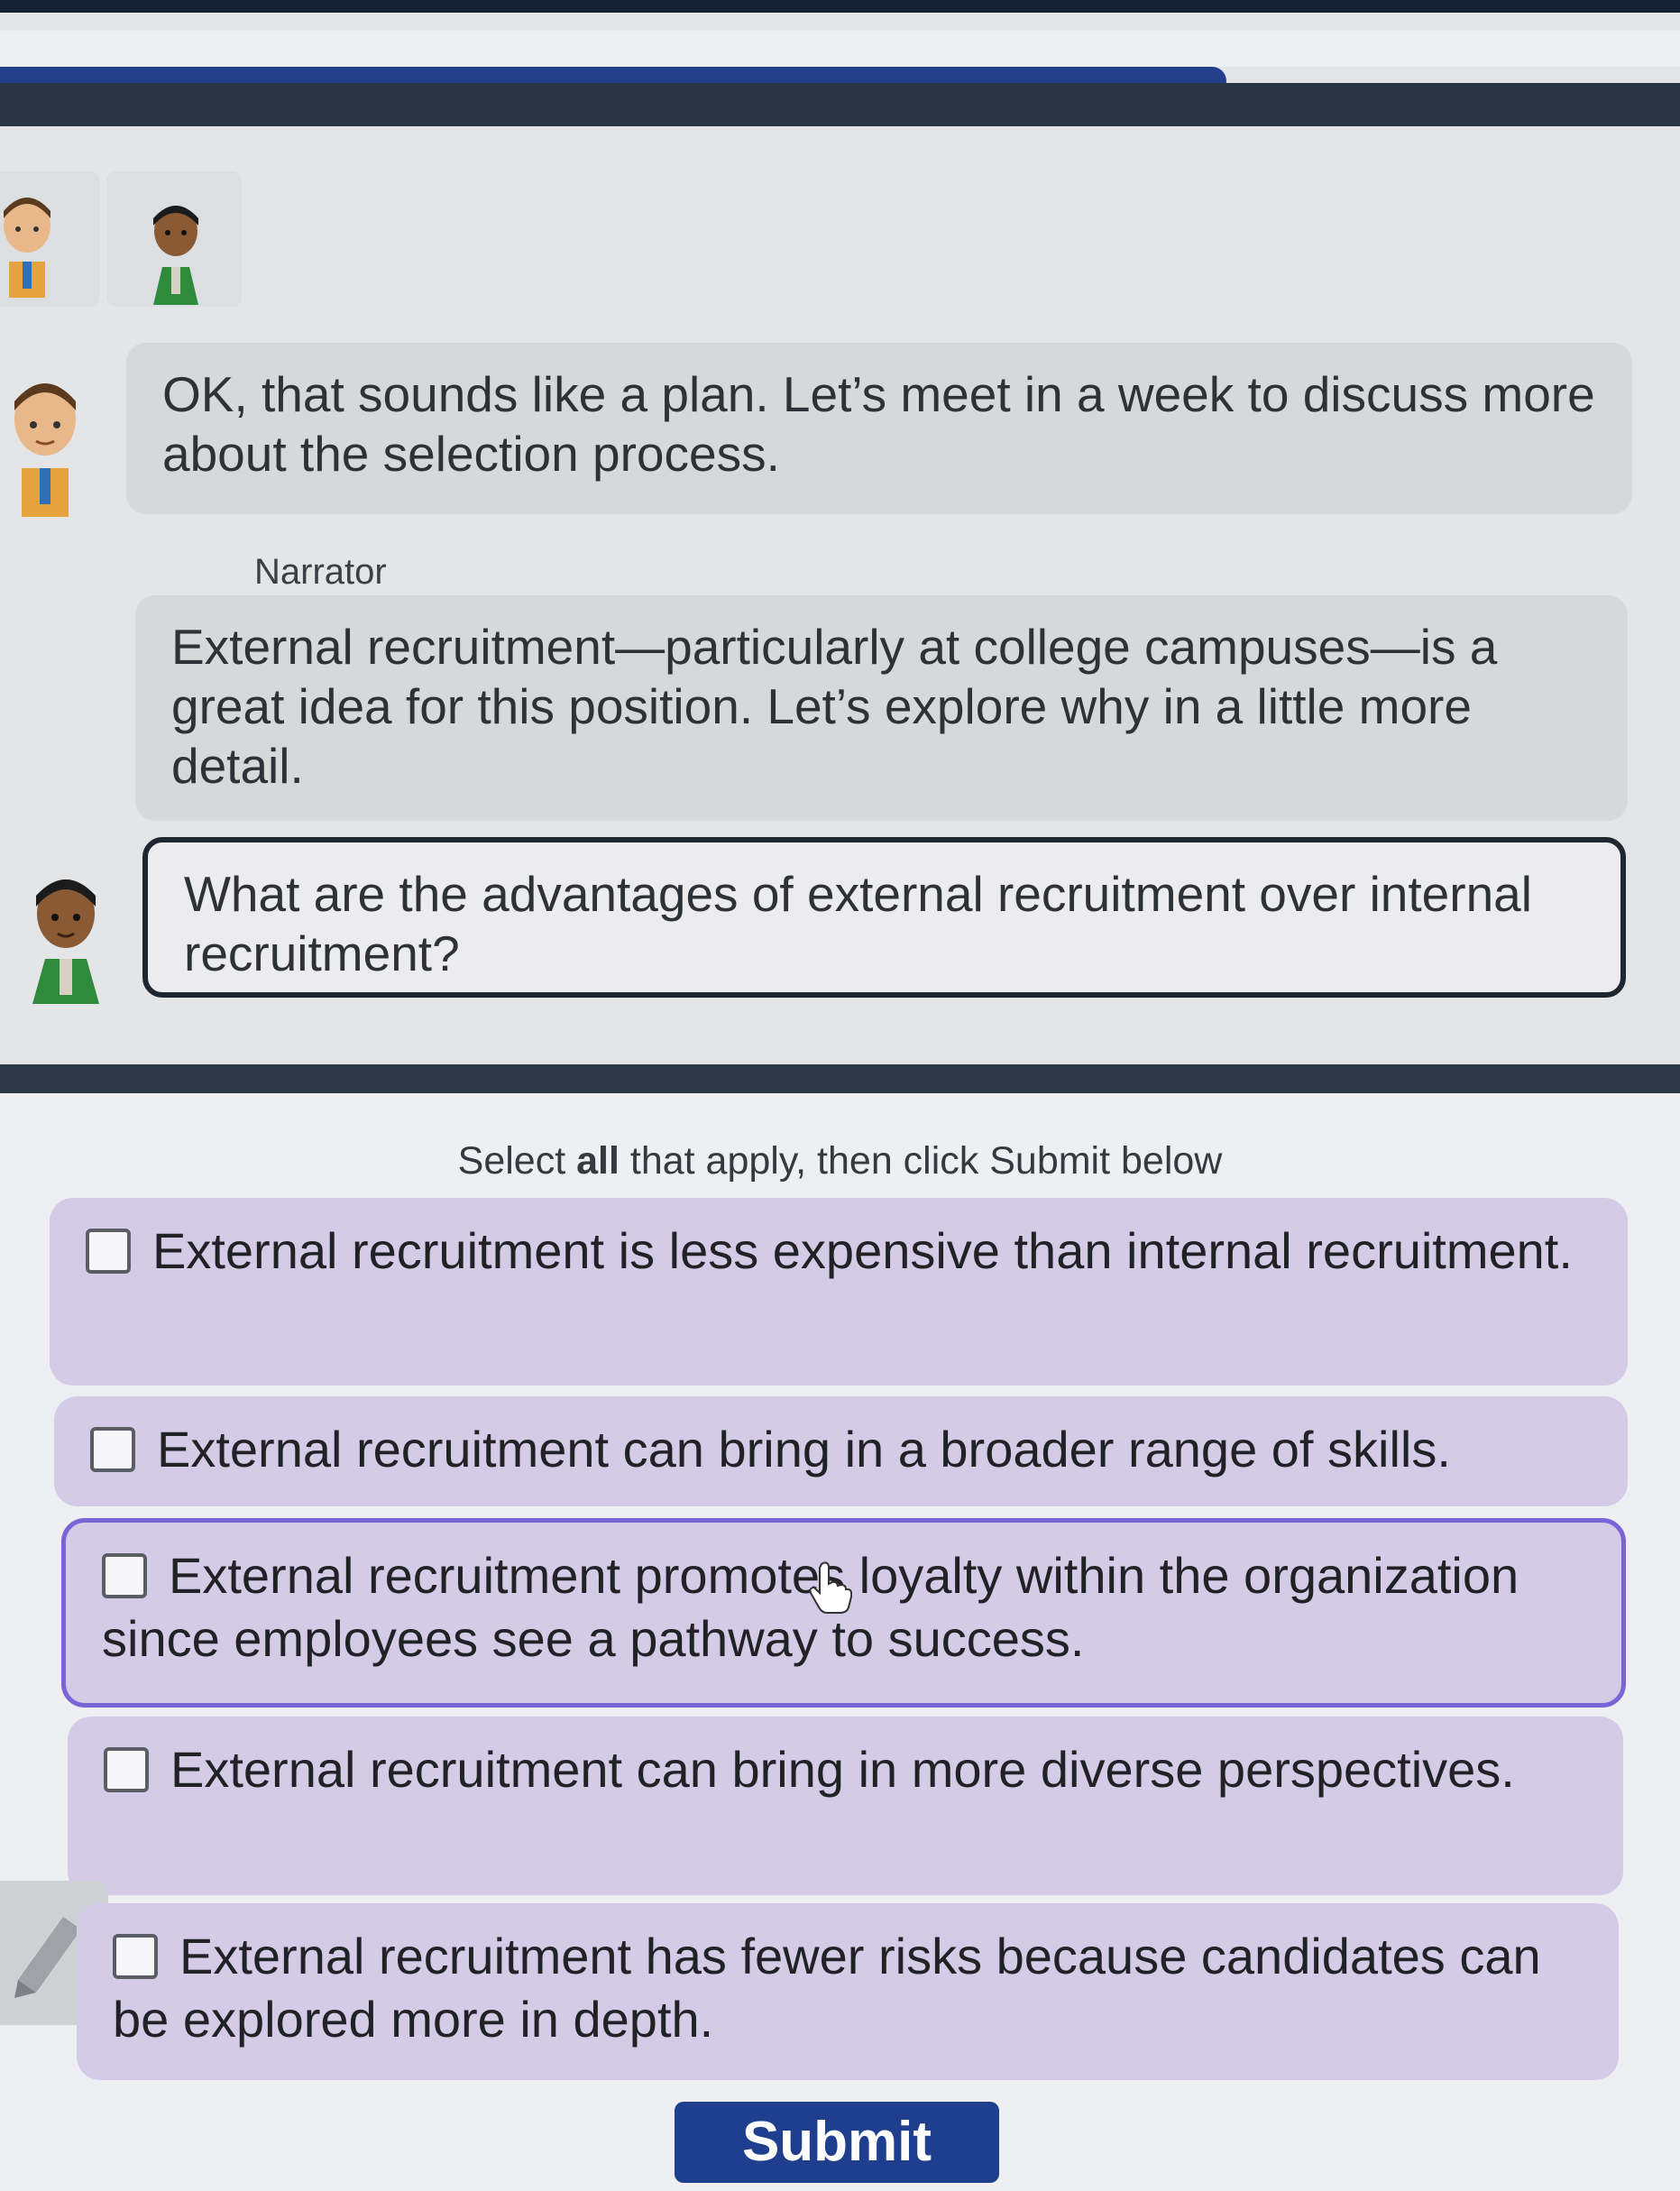 The width and height of the screenshot is (1680, 2191). What do you see at coordinates (840, 1078) in the screenshot?
I see `section-divider-middle` at bounding box center [840, 1078].